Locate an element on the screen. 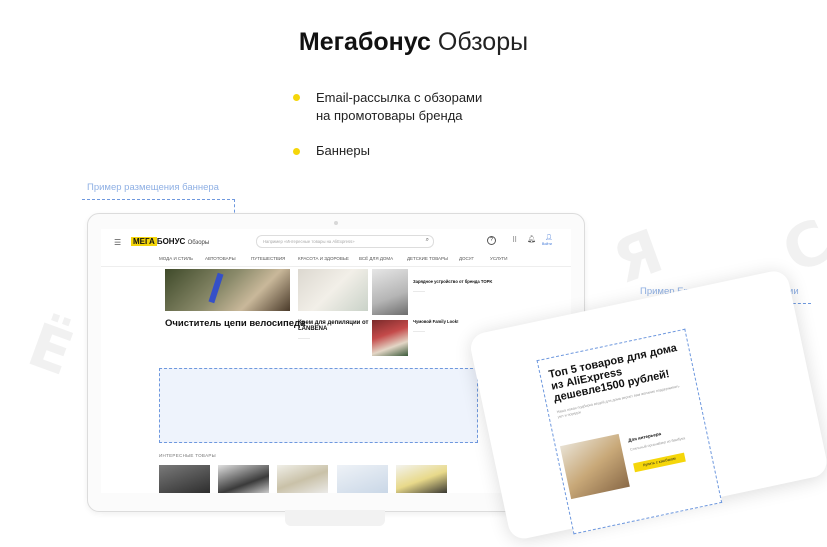 The height and width of the screenshot is (547, 827). menu-icon: ☰ is located at coordinates (117, 242).